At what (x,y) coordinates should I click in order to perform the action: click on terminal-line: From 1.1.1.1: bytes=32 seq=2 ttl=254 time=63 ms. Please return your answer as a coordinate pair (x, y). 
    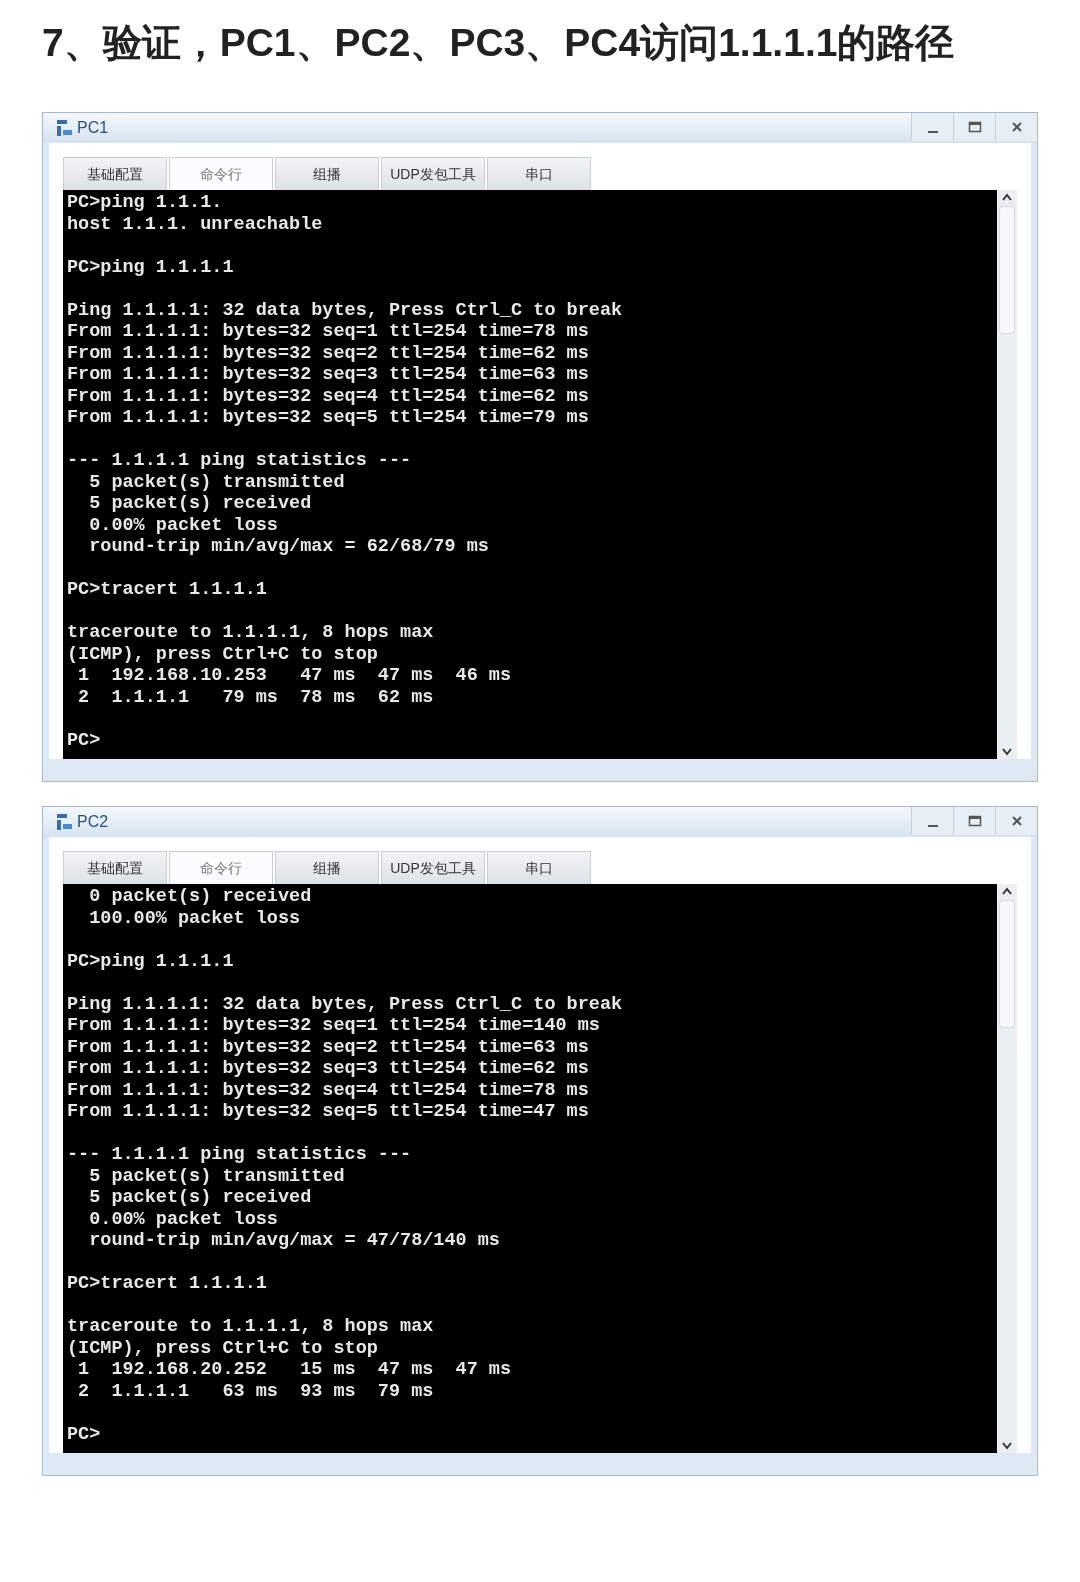
    Looking at the image, I should click on (328, 1047).